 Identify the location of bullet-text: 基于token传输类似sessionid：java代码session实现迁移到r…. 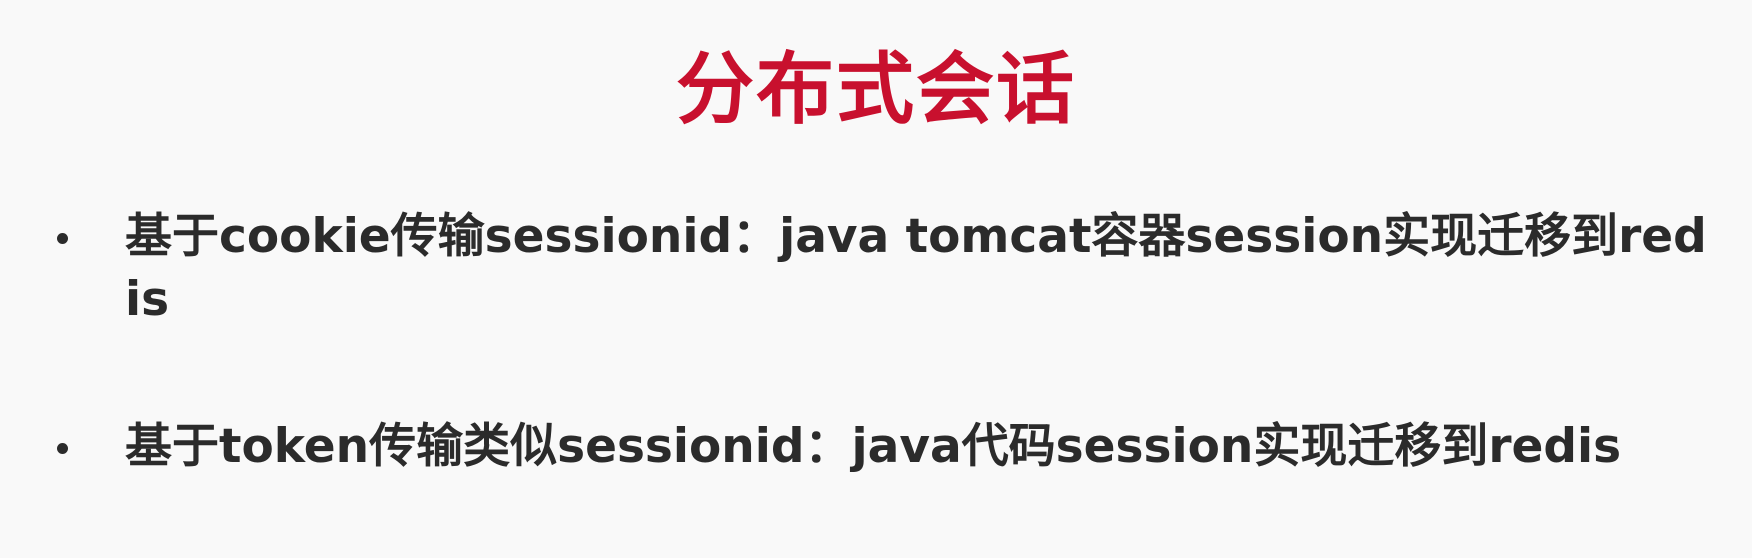
(873, 446).